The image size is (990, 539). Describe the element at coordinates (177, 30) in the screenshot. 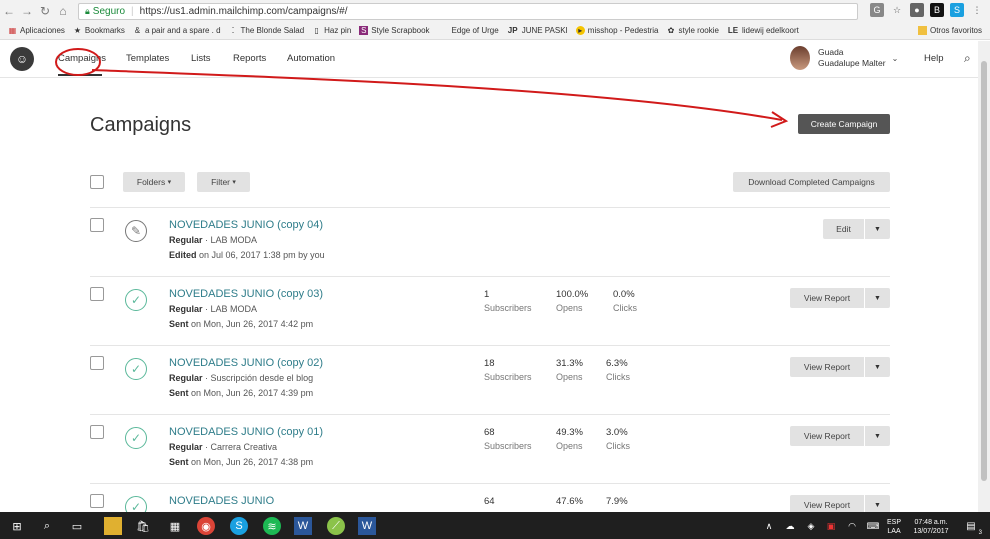

I see `bookmark-pair-spare: & a pair and a spare . d` at that location.